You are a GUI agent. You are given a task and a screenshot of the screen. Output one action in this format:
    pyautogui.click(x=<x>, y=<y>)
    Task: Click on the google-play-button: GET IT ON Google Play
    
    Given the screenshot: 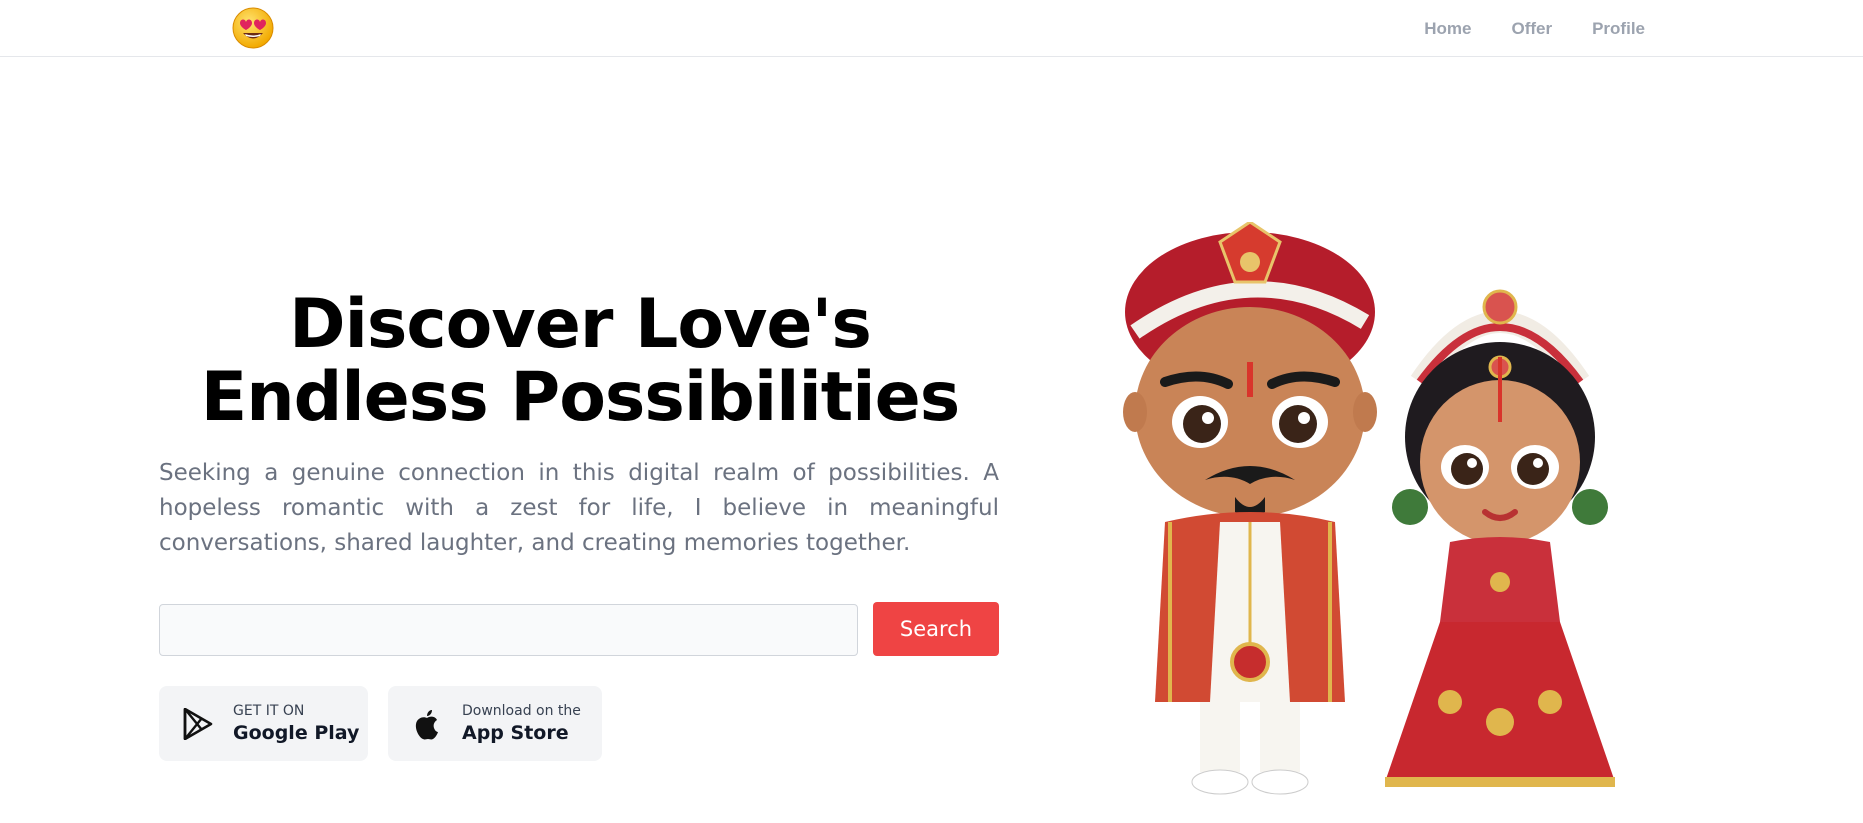 What is the action you would take?
    pyautogui.click(x=263, y=723)
    